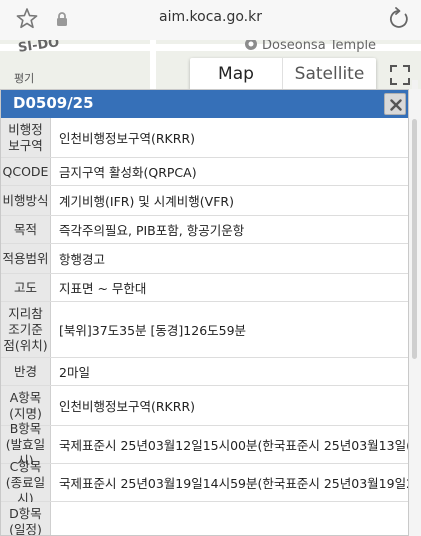 This screenshot has height=536, width=421. What do you see at coordinates (26, 405) in the screenshot?
I see `row-label: A항목(지명)` at bounding box center [26, 405].